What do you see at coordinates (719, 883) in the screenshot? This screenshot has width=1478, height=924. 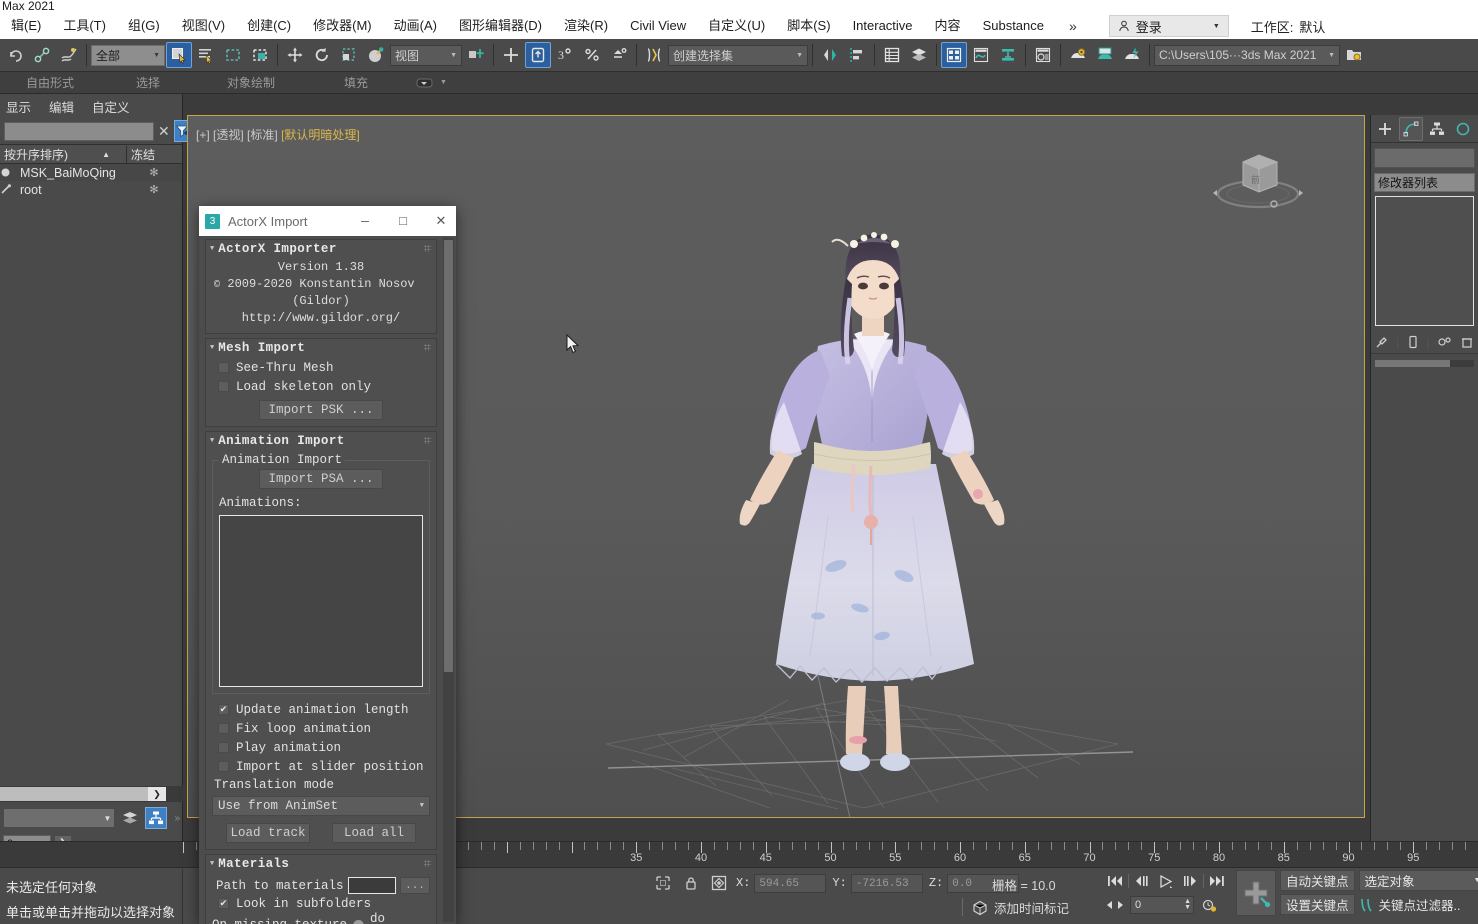 I see `absolute-relative-toggle-icon` at bounding box center [719, 883].